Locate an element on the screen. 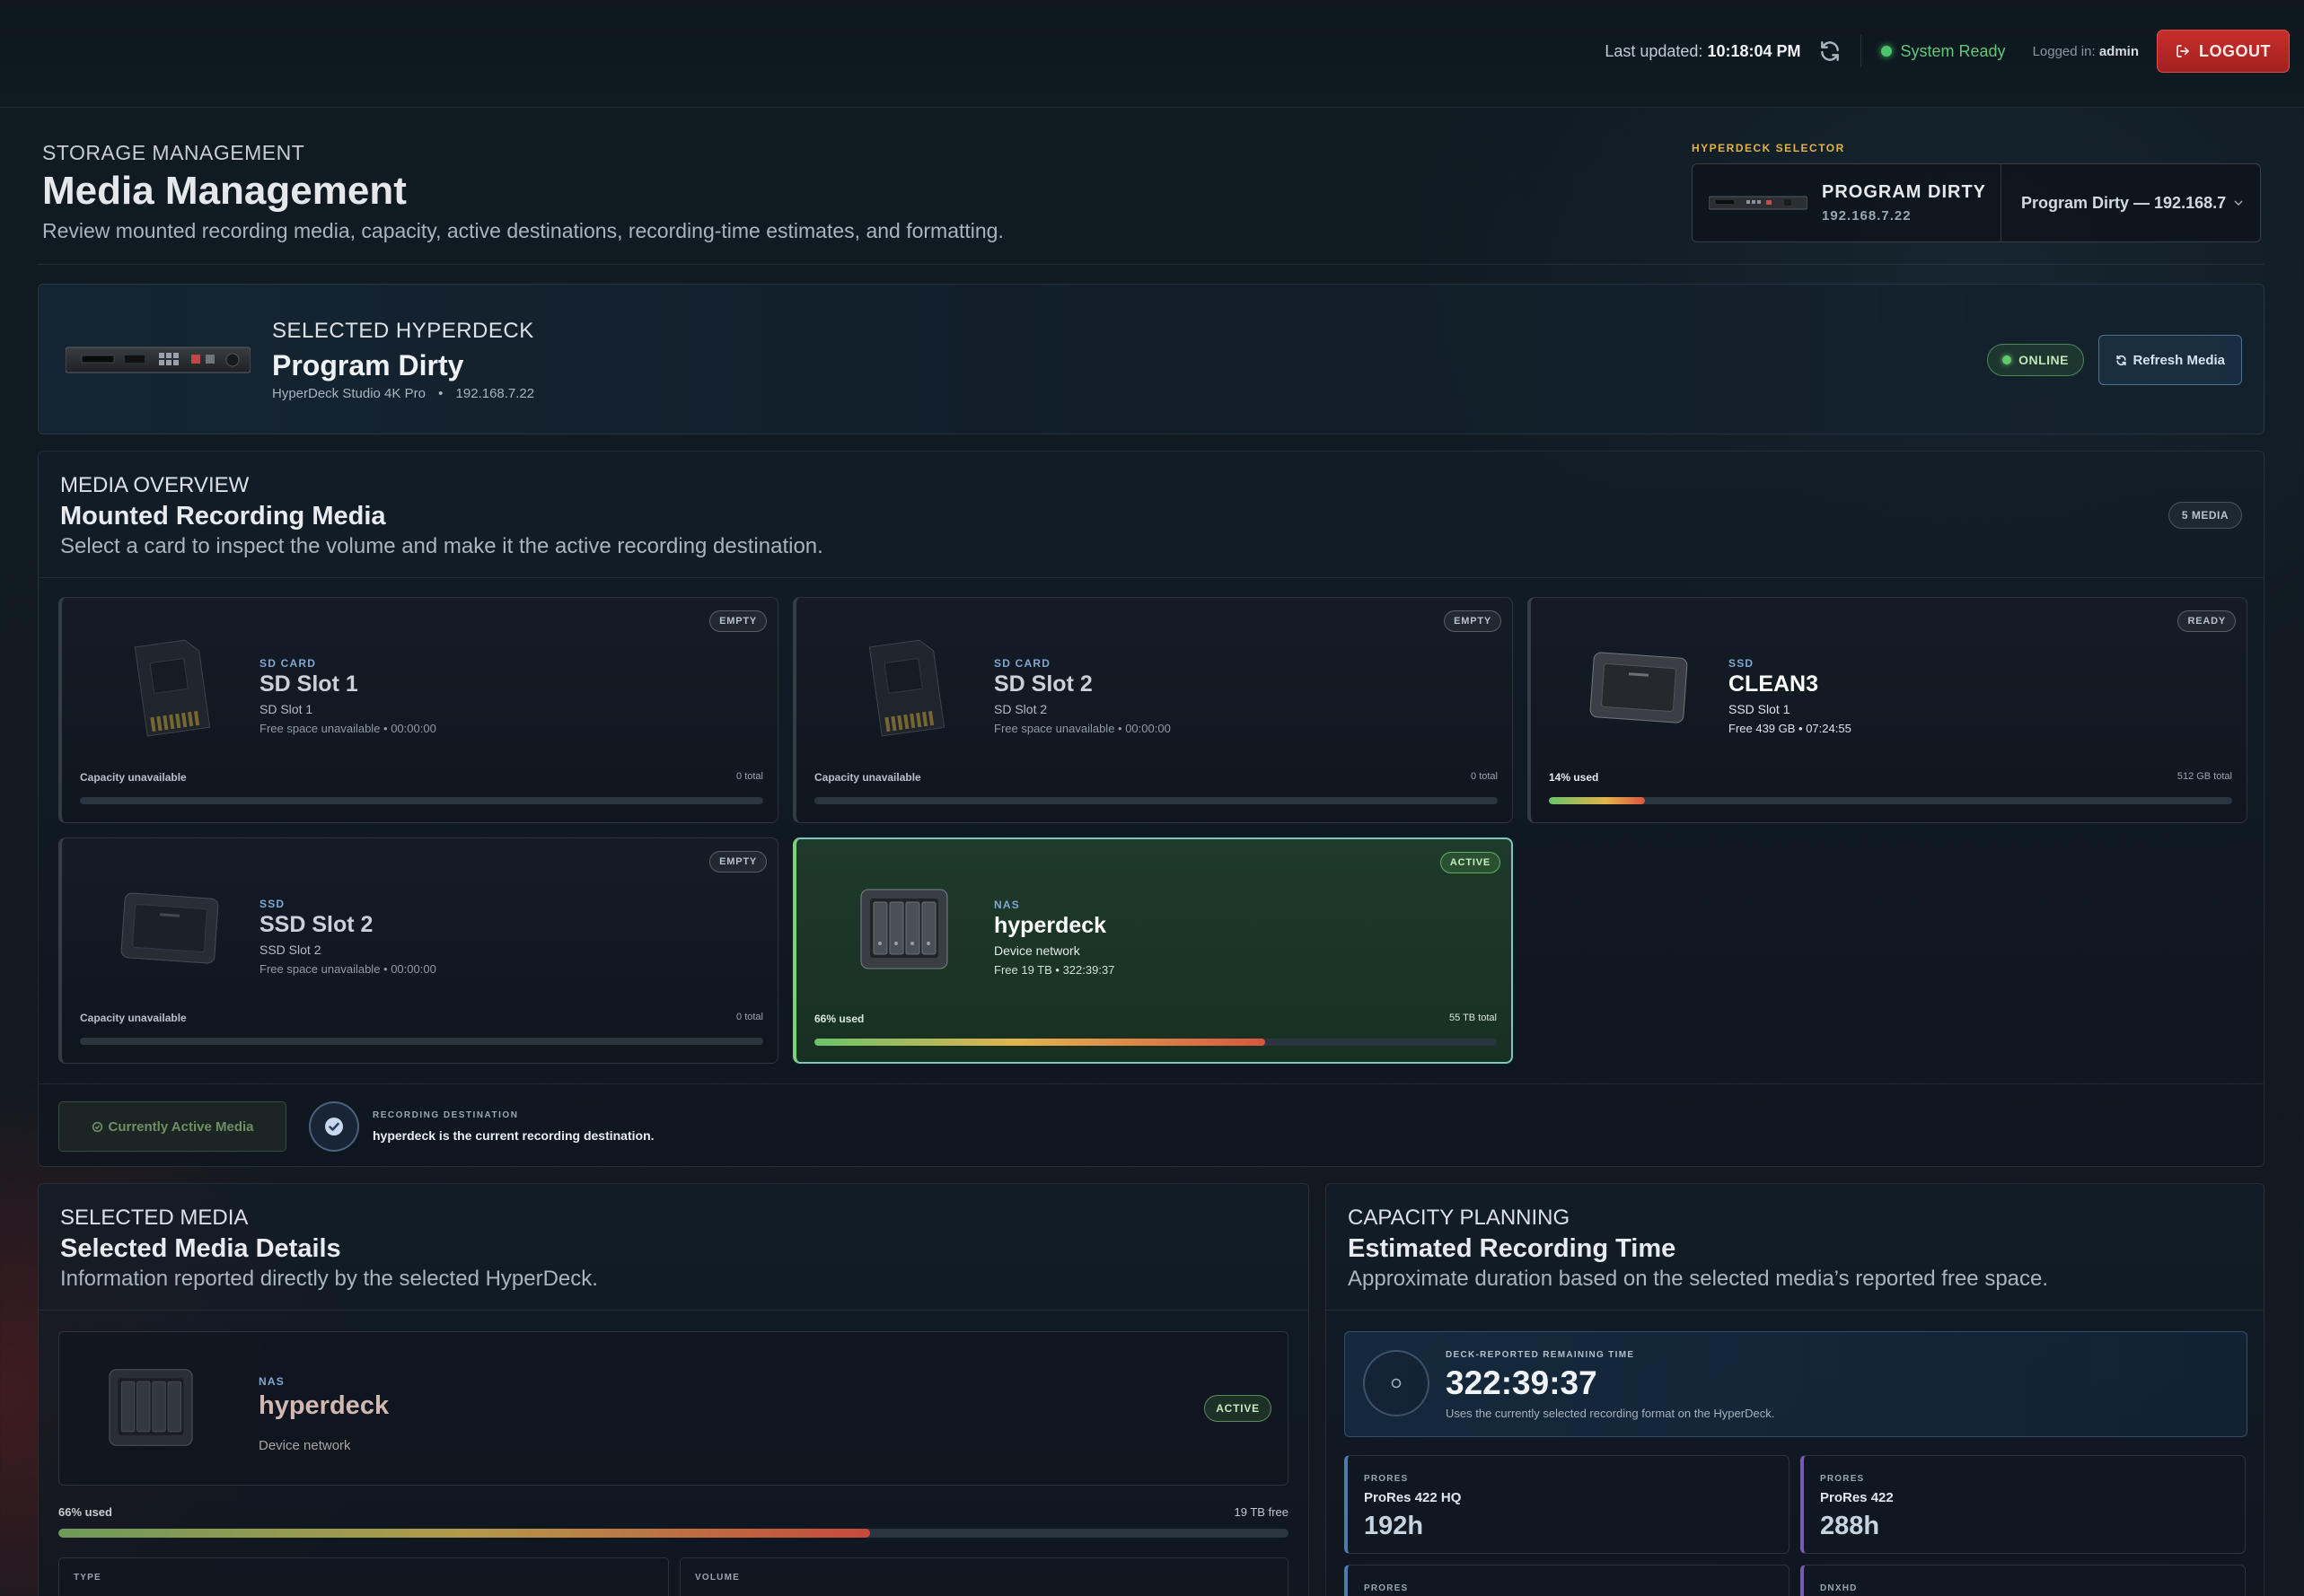 The image size is (2304, 1596). logged-in-user: admin is located at coordinates (2118, 51).